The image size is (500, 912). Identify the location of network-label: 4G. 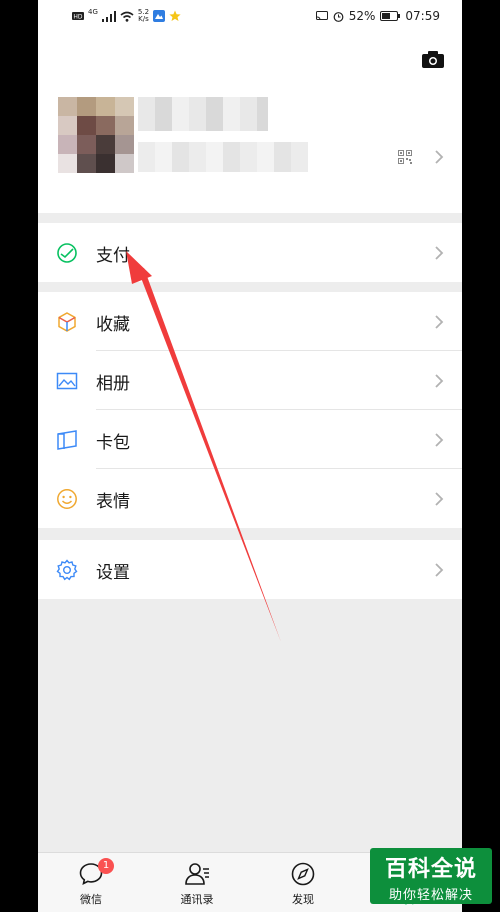
(93, 12).